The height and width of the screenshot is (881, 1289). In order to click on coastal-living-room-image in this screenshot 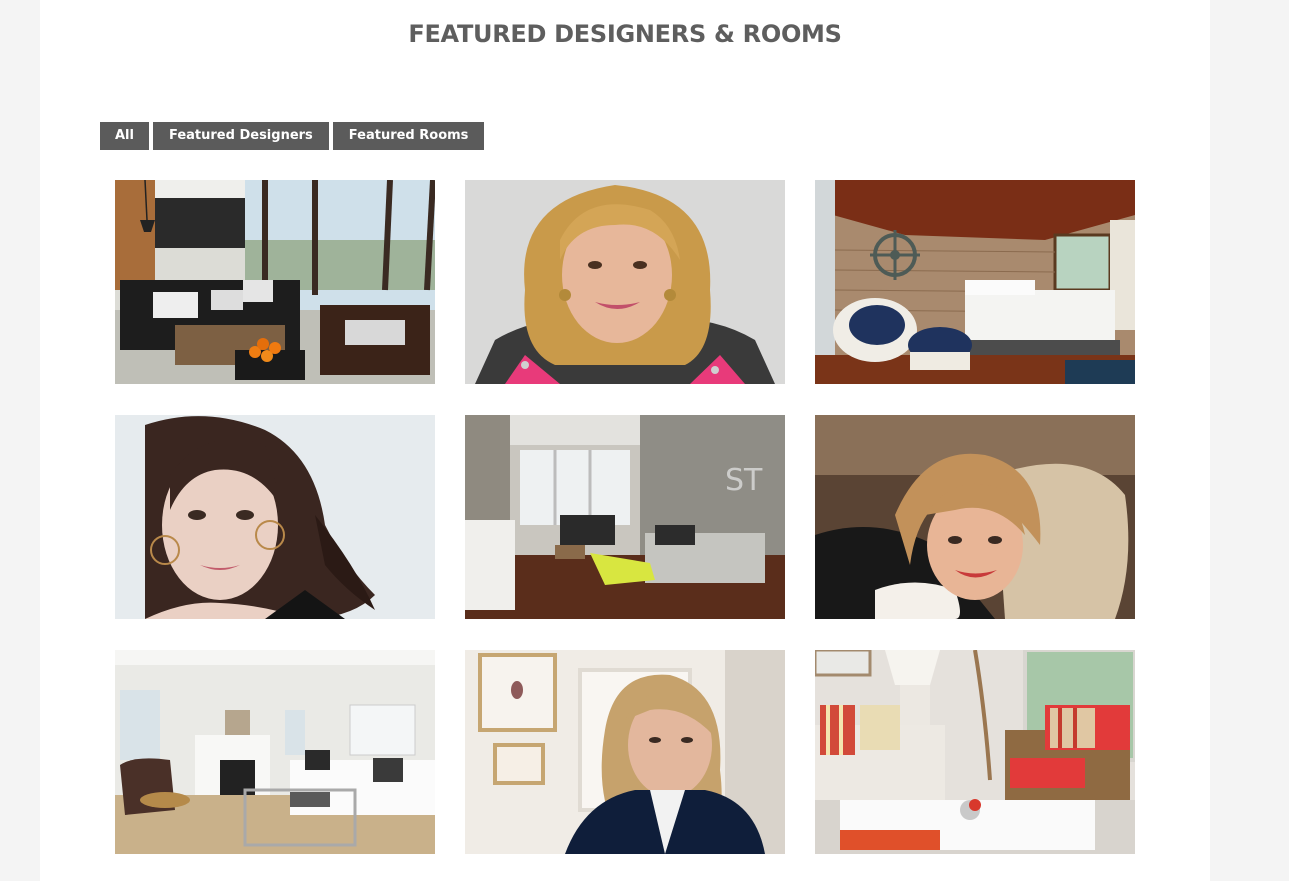, I will do `click(975, 752)`.